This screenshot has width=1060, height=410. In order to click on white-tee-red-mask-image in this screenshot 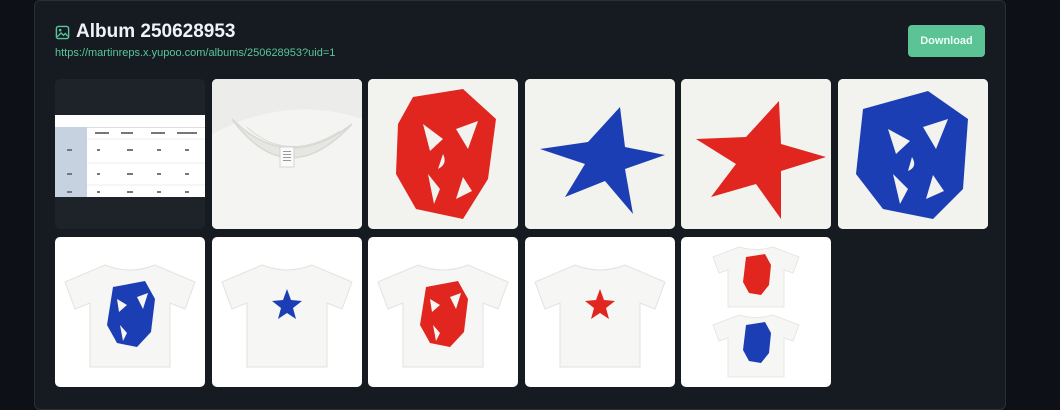, I will do `click(443, 316)`.